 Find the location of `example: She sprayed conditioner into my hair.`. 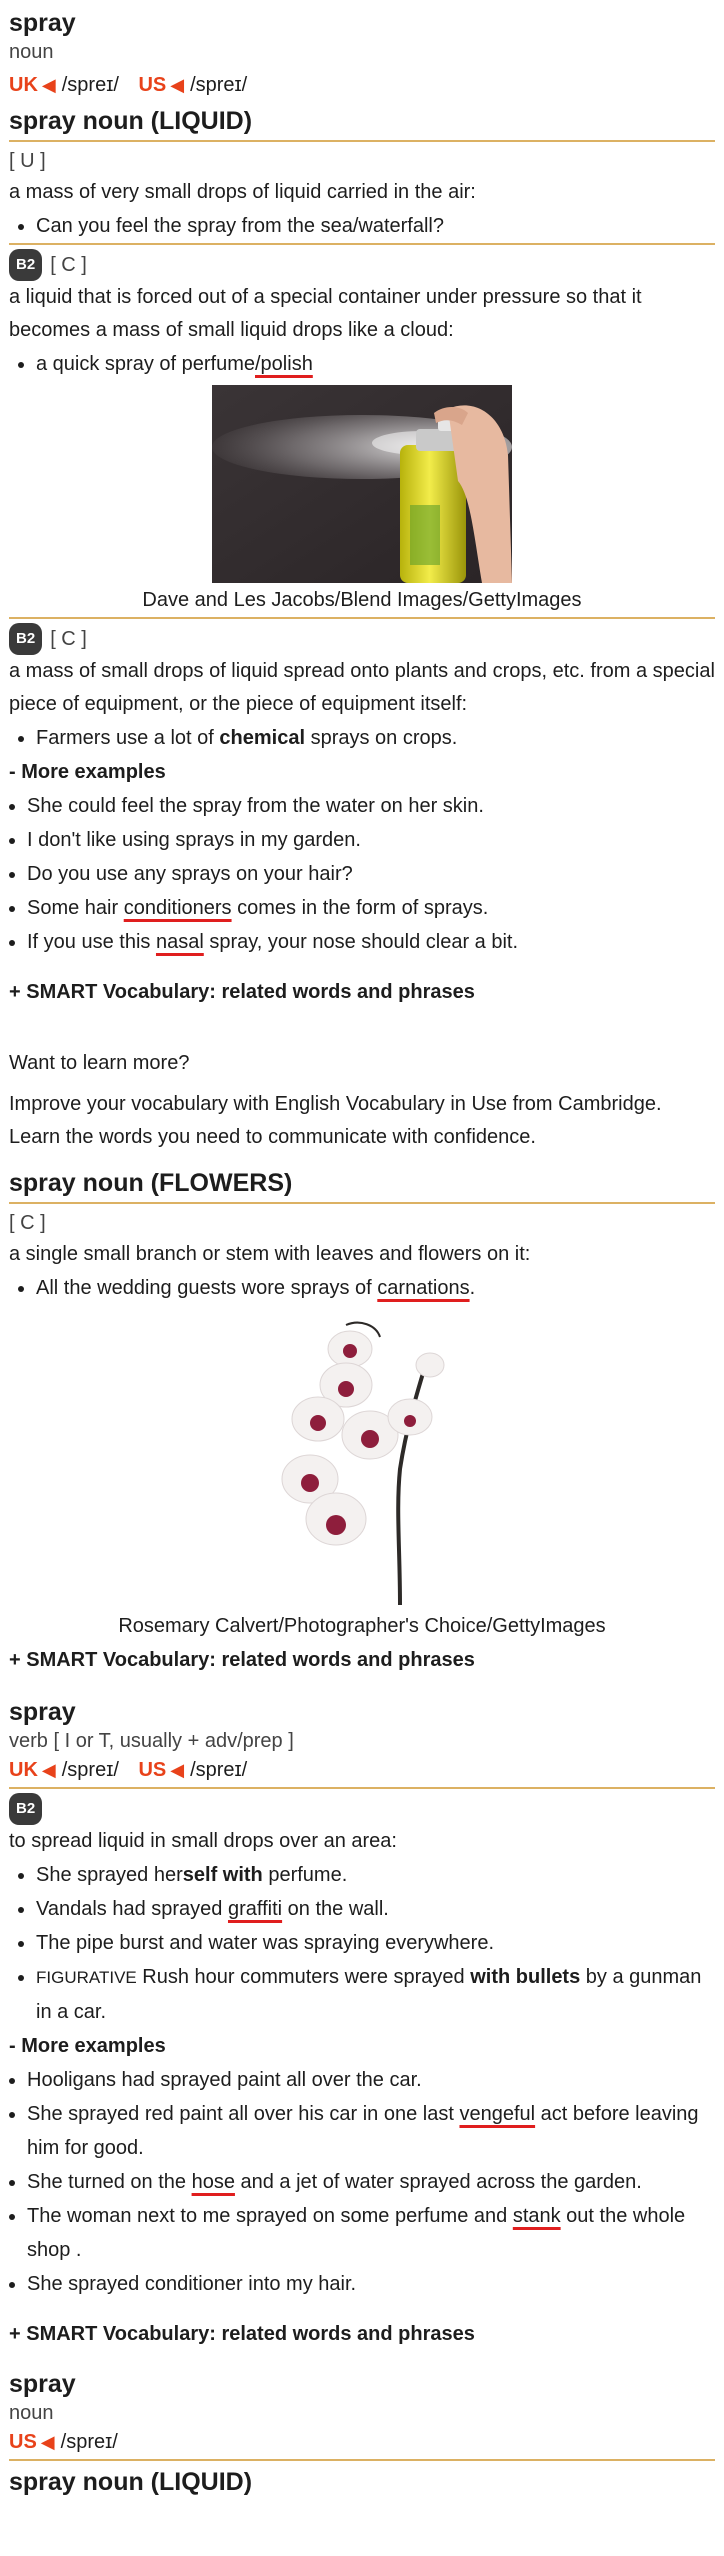

example: She sprayed conditioner into my hair. is located at coordinates (371, 2284).